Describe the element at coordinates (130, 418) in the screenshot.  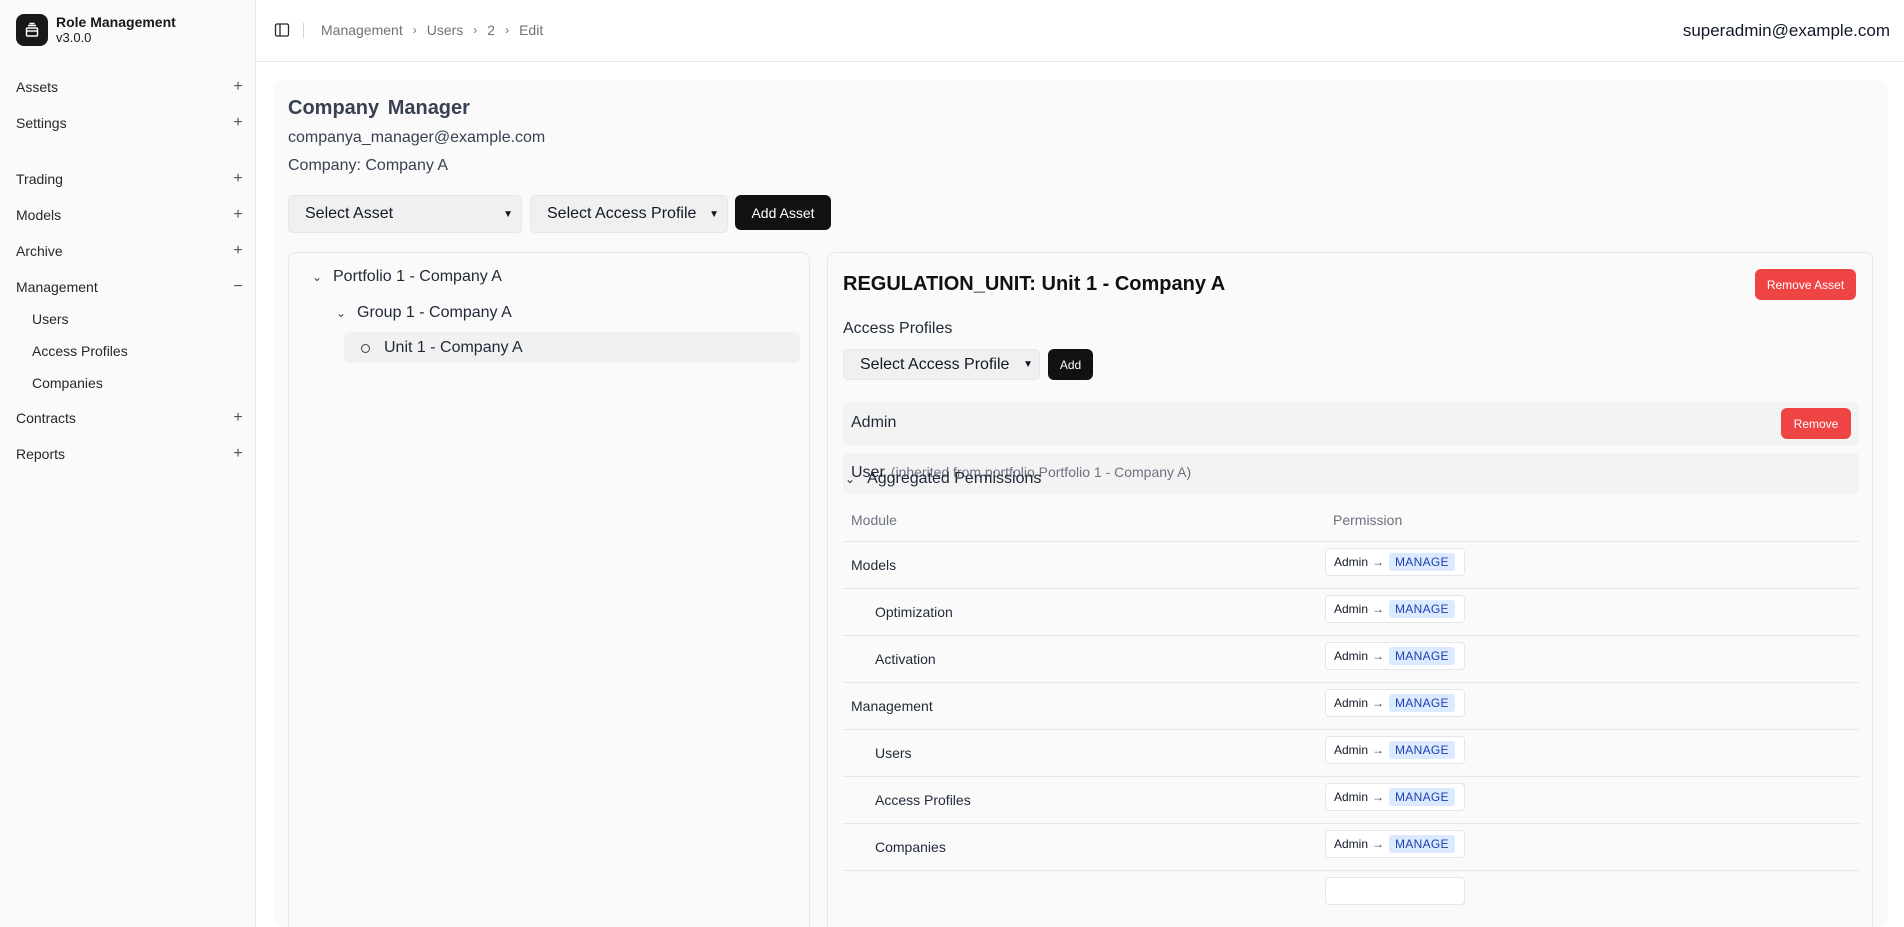
I see `sidebar-item-contracts: Contracts +` at that location.